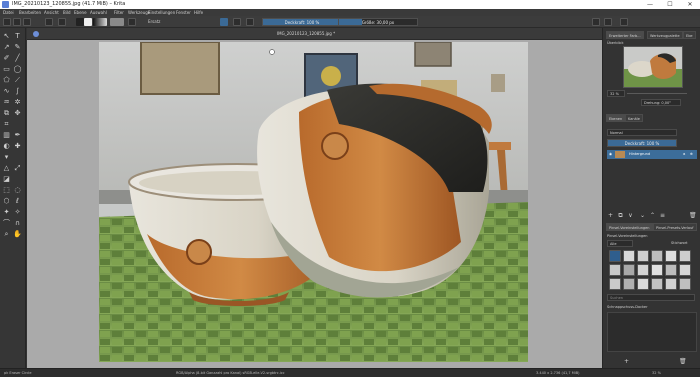 The height and width of the screenshot is (377, 700). What do you see at coordinates (629, 227) in the screenshot?
I see `brush-presets-tab: Pinsel-Voreinstellungen` at bounding box center [629, 227].